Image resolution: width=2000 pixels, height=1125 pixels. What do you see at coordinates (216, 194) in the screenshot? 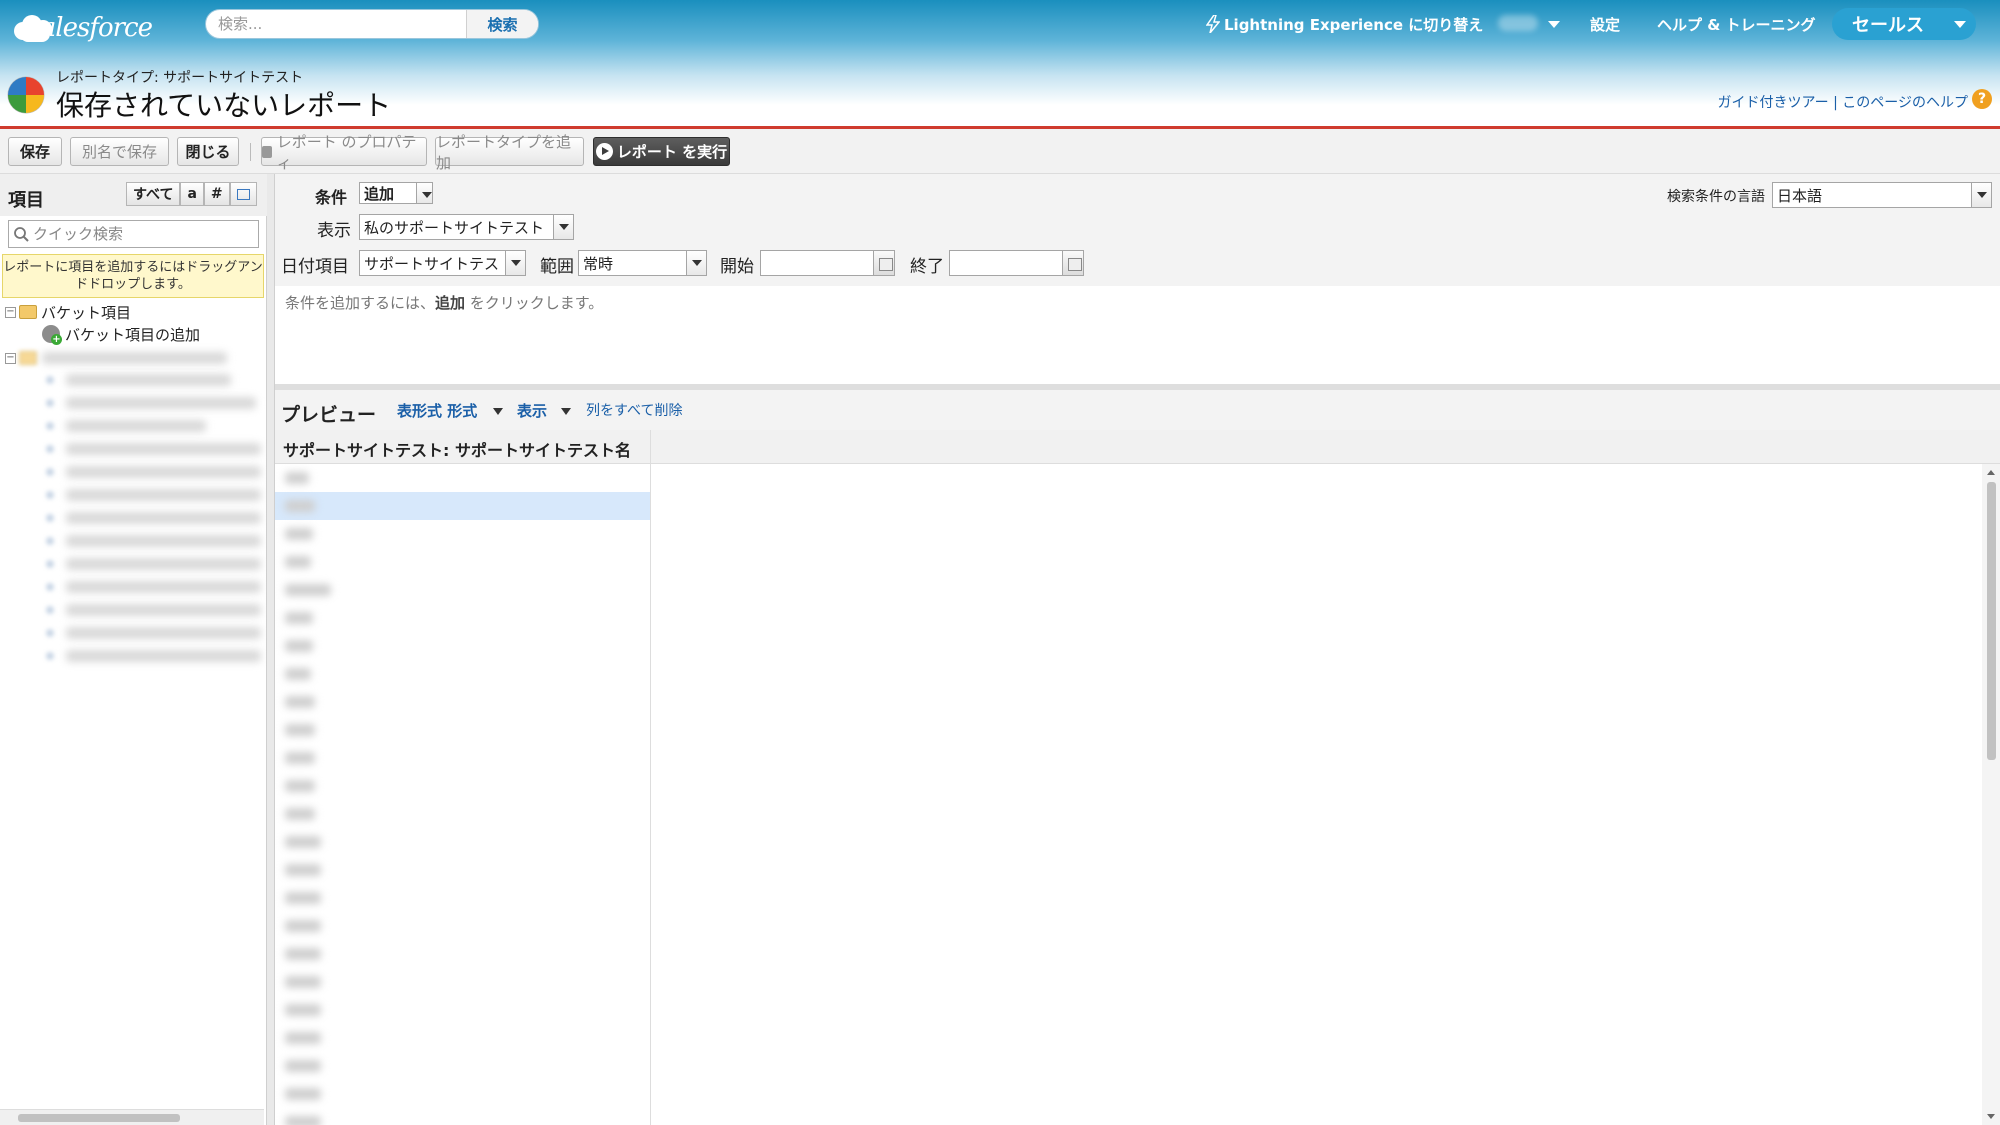
I see `filter-number-button: #` at bounding box center [216, 194].